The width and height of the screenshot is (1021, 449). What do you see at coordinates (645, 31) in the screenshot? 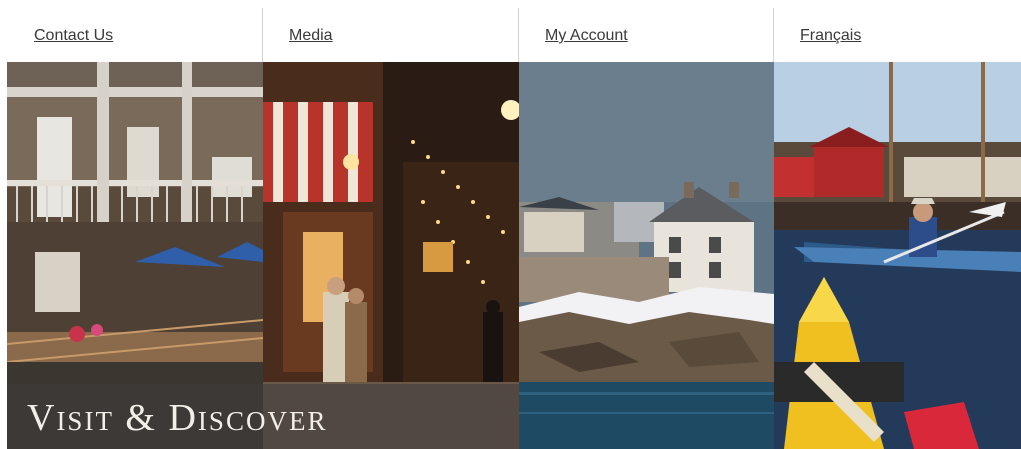
I see `nav-item-account: My Account` at bounding box center [645, 31].